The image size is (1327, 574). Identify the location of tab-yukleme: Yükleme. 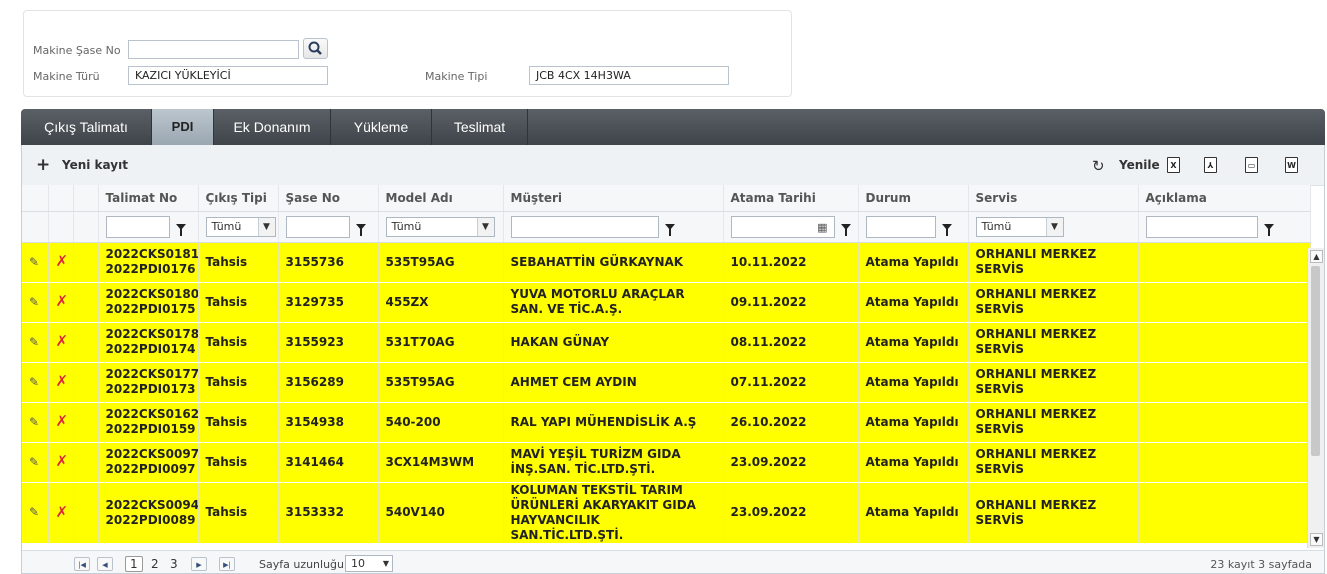
(381, 127).